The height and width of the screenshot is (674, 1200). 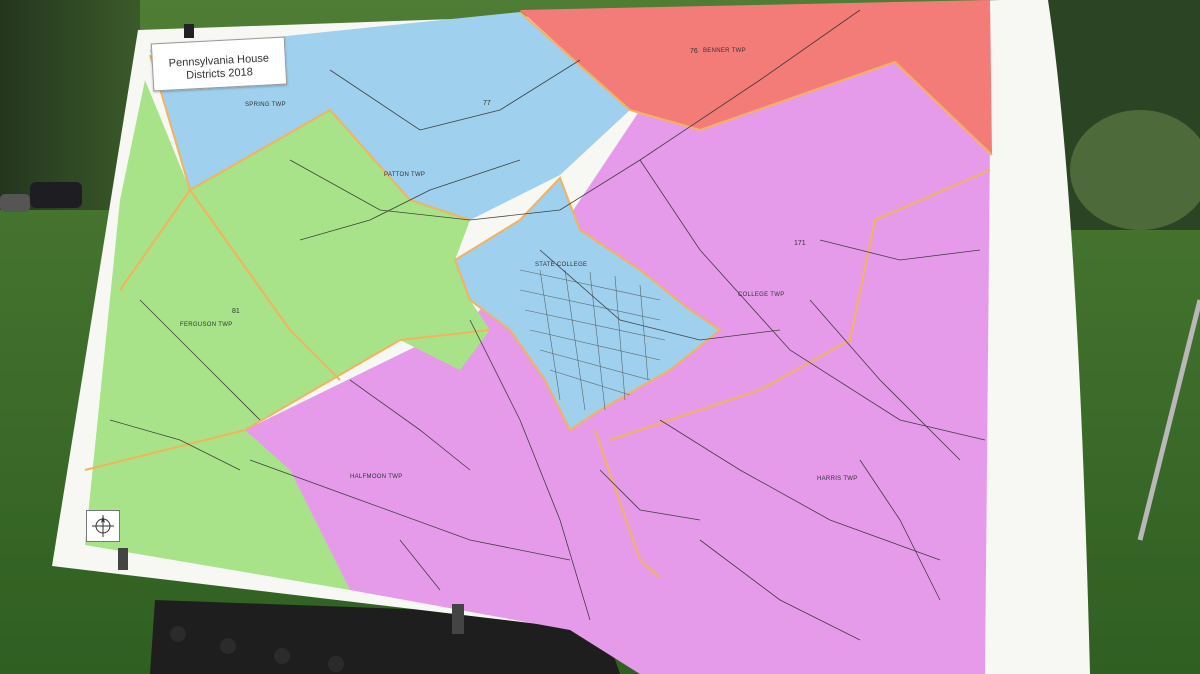 What do you see at coordinates (265, 105) in the screenshot?
I see `township-label-spring: SPRING TWP` at bounding box center [265, 105].